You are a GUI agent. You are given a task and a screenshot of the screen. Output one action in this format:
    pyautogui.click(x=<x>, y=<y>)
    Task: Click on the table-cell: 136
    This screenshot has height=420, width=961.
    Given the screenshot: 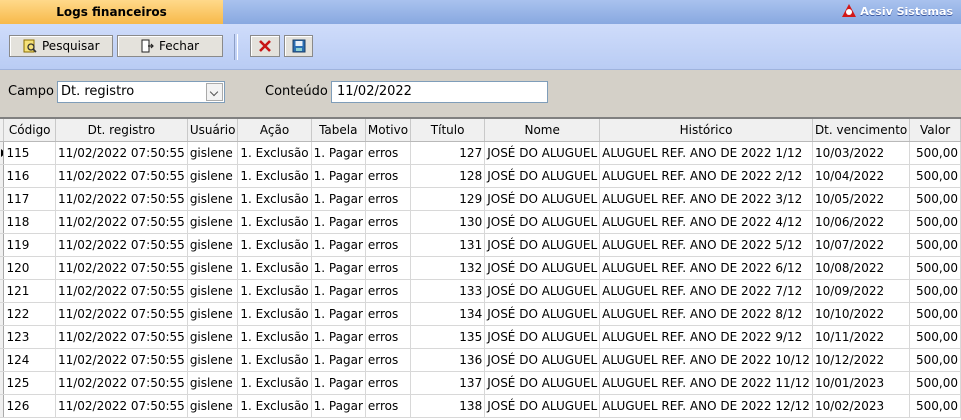 What is the action you would take?
    pyautogui.click(x=448, y=360)
    